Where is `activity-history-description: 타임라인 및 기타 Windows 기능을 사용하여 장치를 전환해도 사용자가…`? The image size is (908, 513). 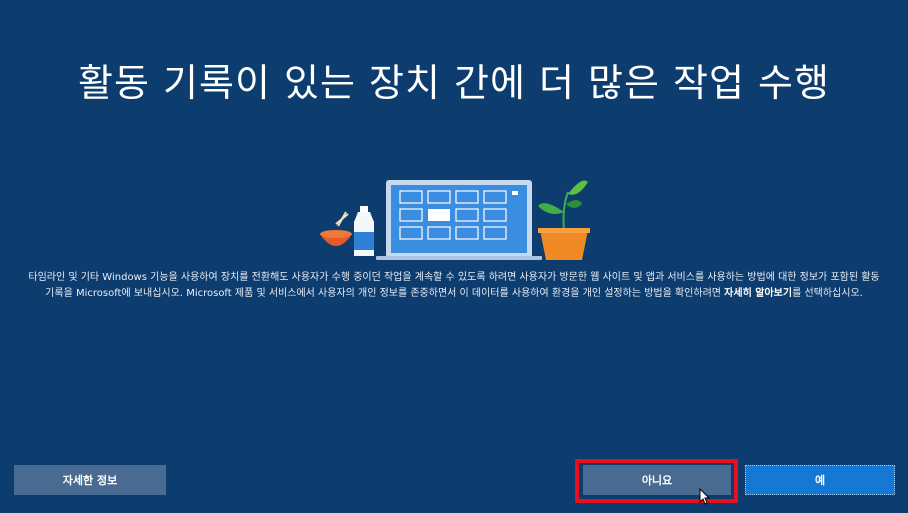 activity-history-description: 타임라인 및 기타 Windows 기능을 사용하여 장치를 전환해도 사용자가… is located at coordinates (454, 286).